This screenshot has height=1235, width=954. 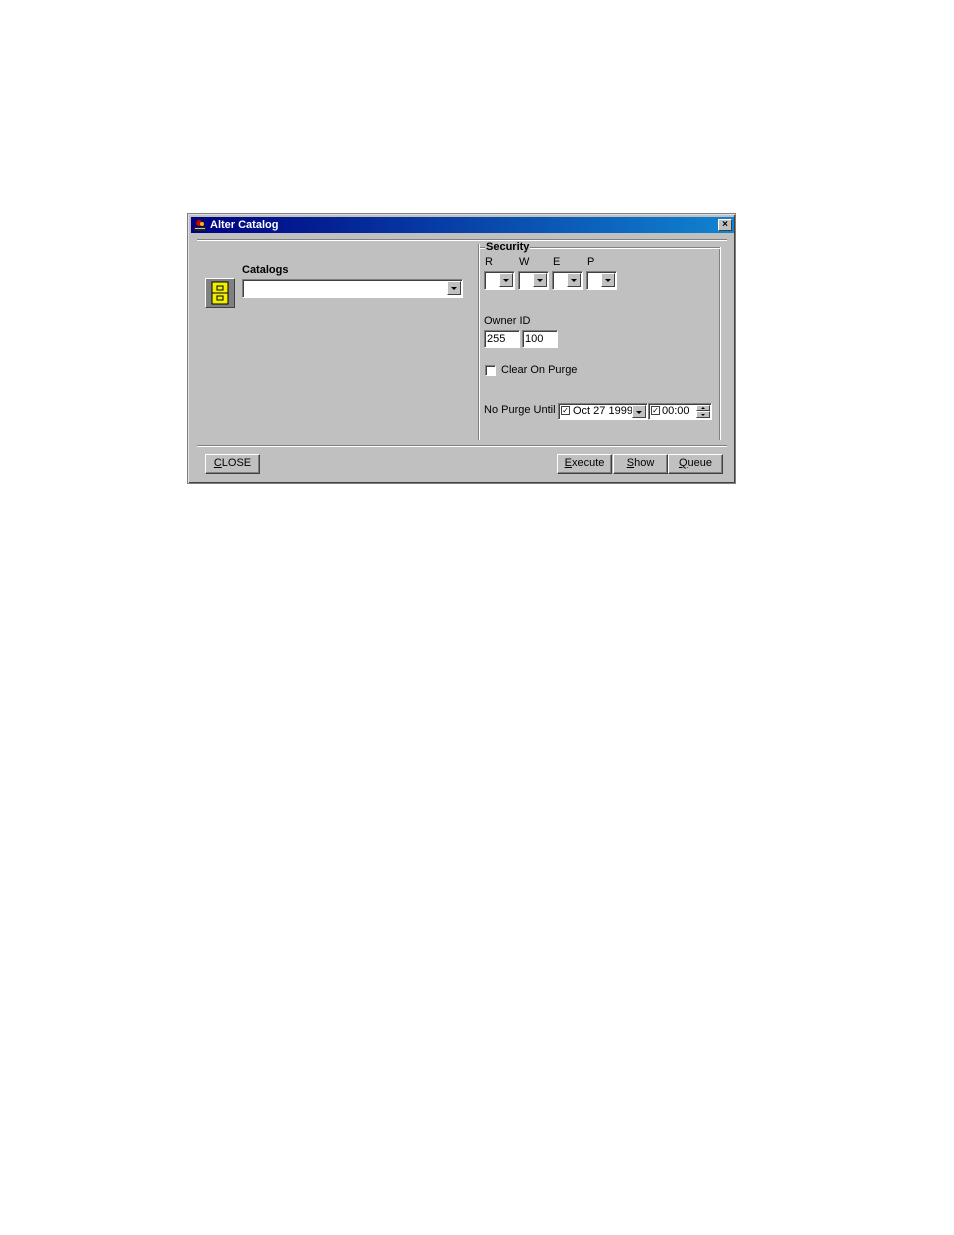 What do you see at coordinates (557, 262) in the screenshot?
I see `security-col-e-label: E` at bounding box center [557, 262].